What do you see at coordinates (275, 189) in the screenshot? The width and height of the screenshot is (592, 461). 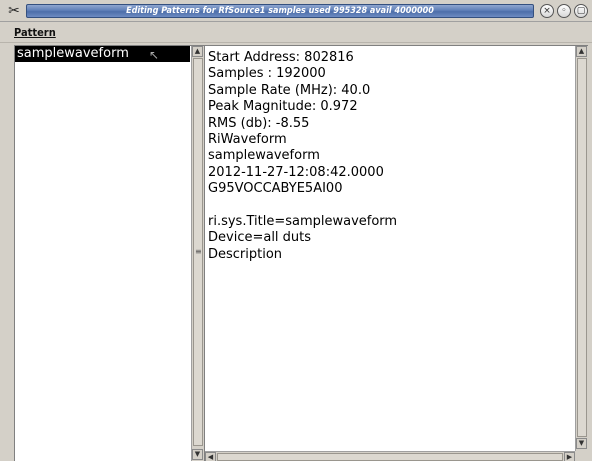 I see `identifier: G95VOCCABYE5AI00` at bounding box center [275, 189].